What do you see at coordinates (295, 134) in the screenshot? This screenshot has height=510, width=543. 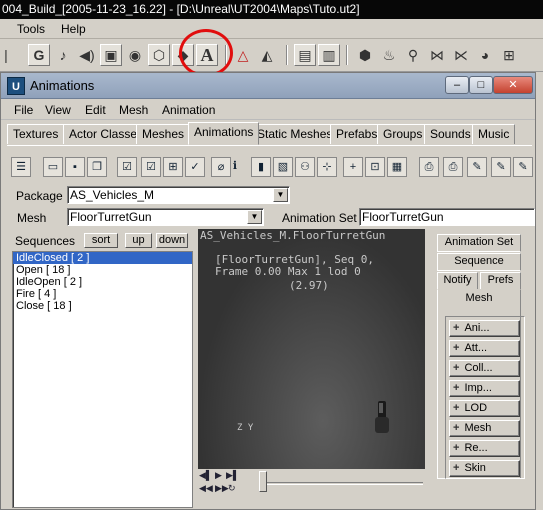 I see `tab-static-meshes: Static Meshes` at bounding box center [295, 134].